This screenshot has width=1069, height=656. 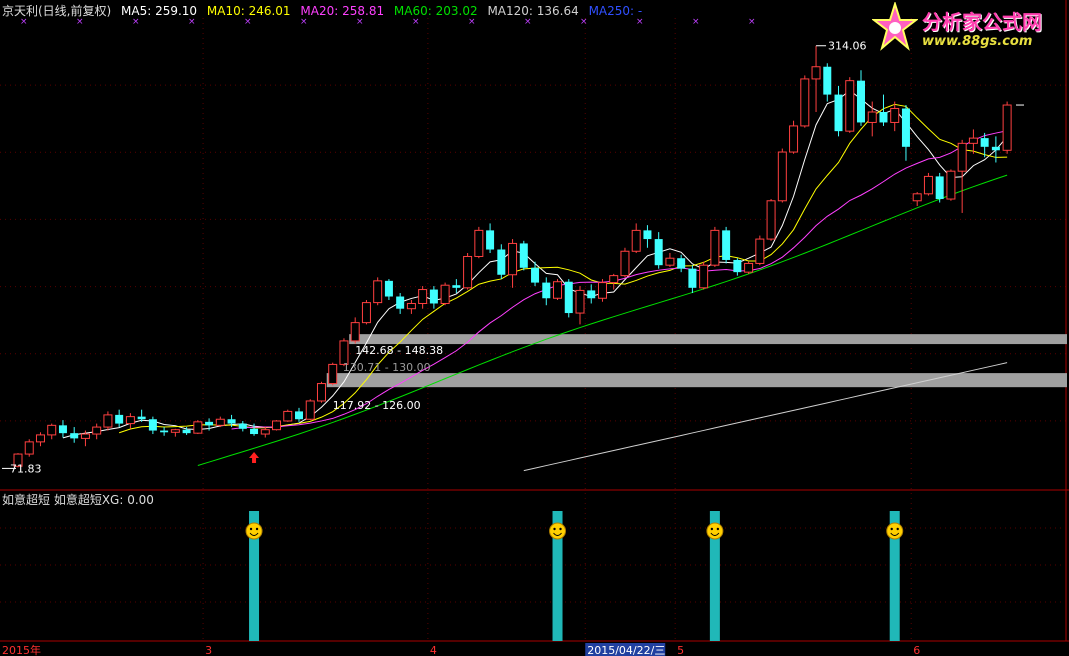 What do you see at coordinates (533, 11) in the screenshot?
I see `ma120-label: MA120: 136.64` at bounding box center [533, 11].